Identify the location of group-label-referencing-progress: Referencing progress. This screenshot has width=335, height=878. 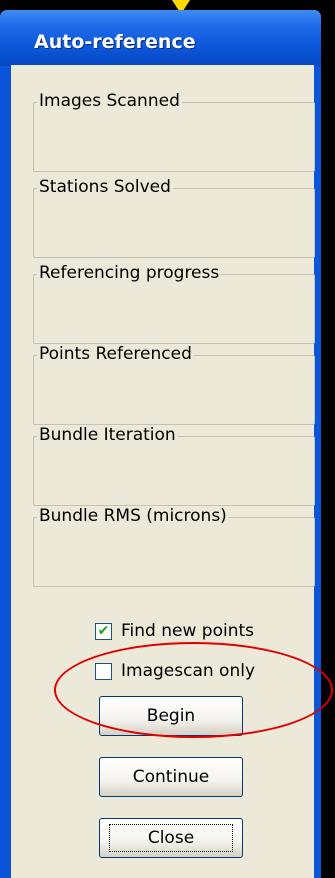
(129, 273).